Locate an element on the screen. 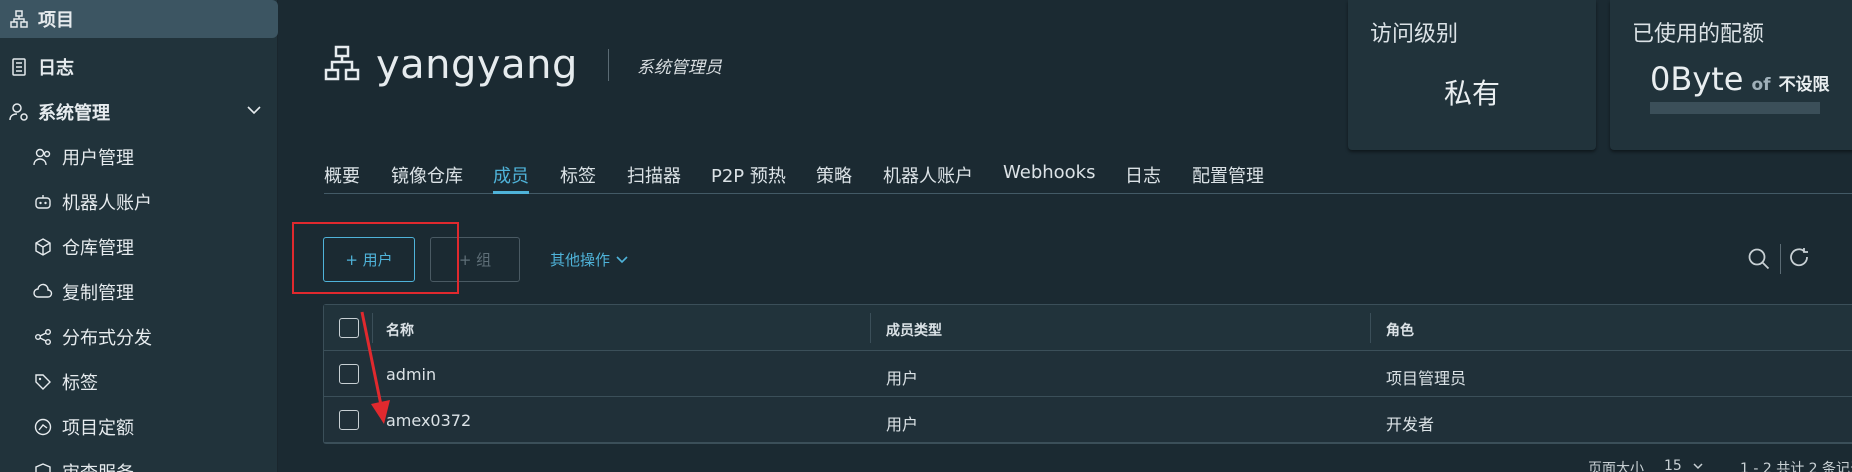  member-name: amex0372 is located at coordinates (429, 420).